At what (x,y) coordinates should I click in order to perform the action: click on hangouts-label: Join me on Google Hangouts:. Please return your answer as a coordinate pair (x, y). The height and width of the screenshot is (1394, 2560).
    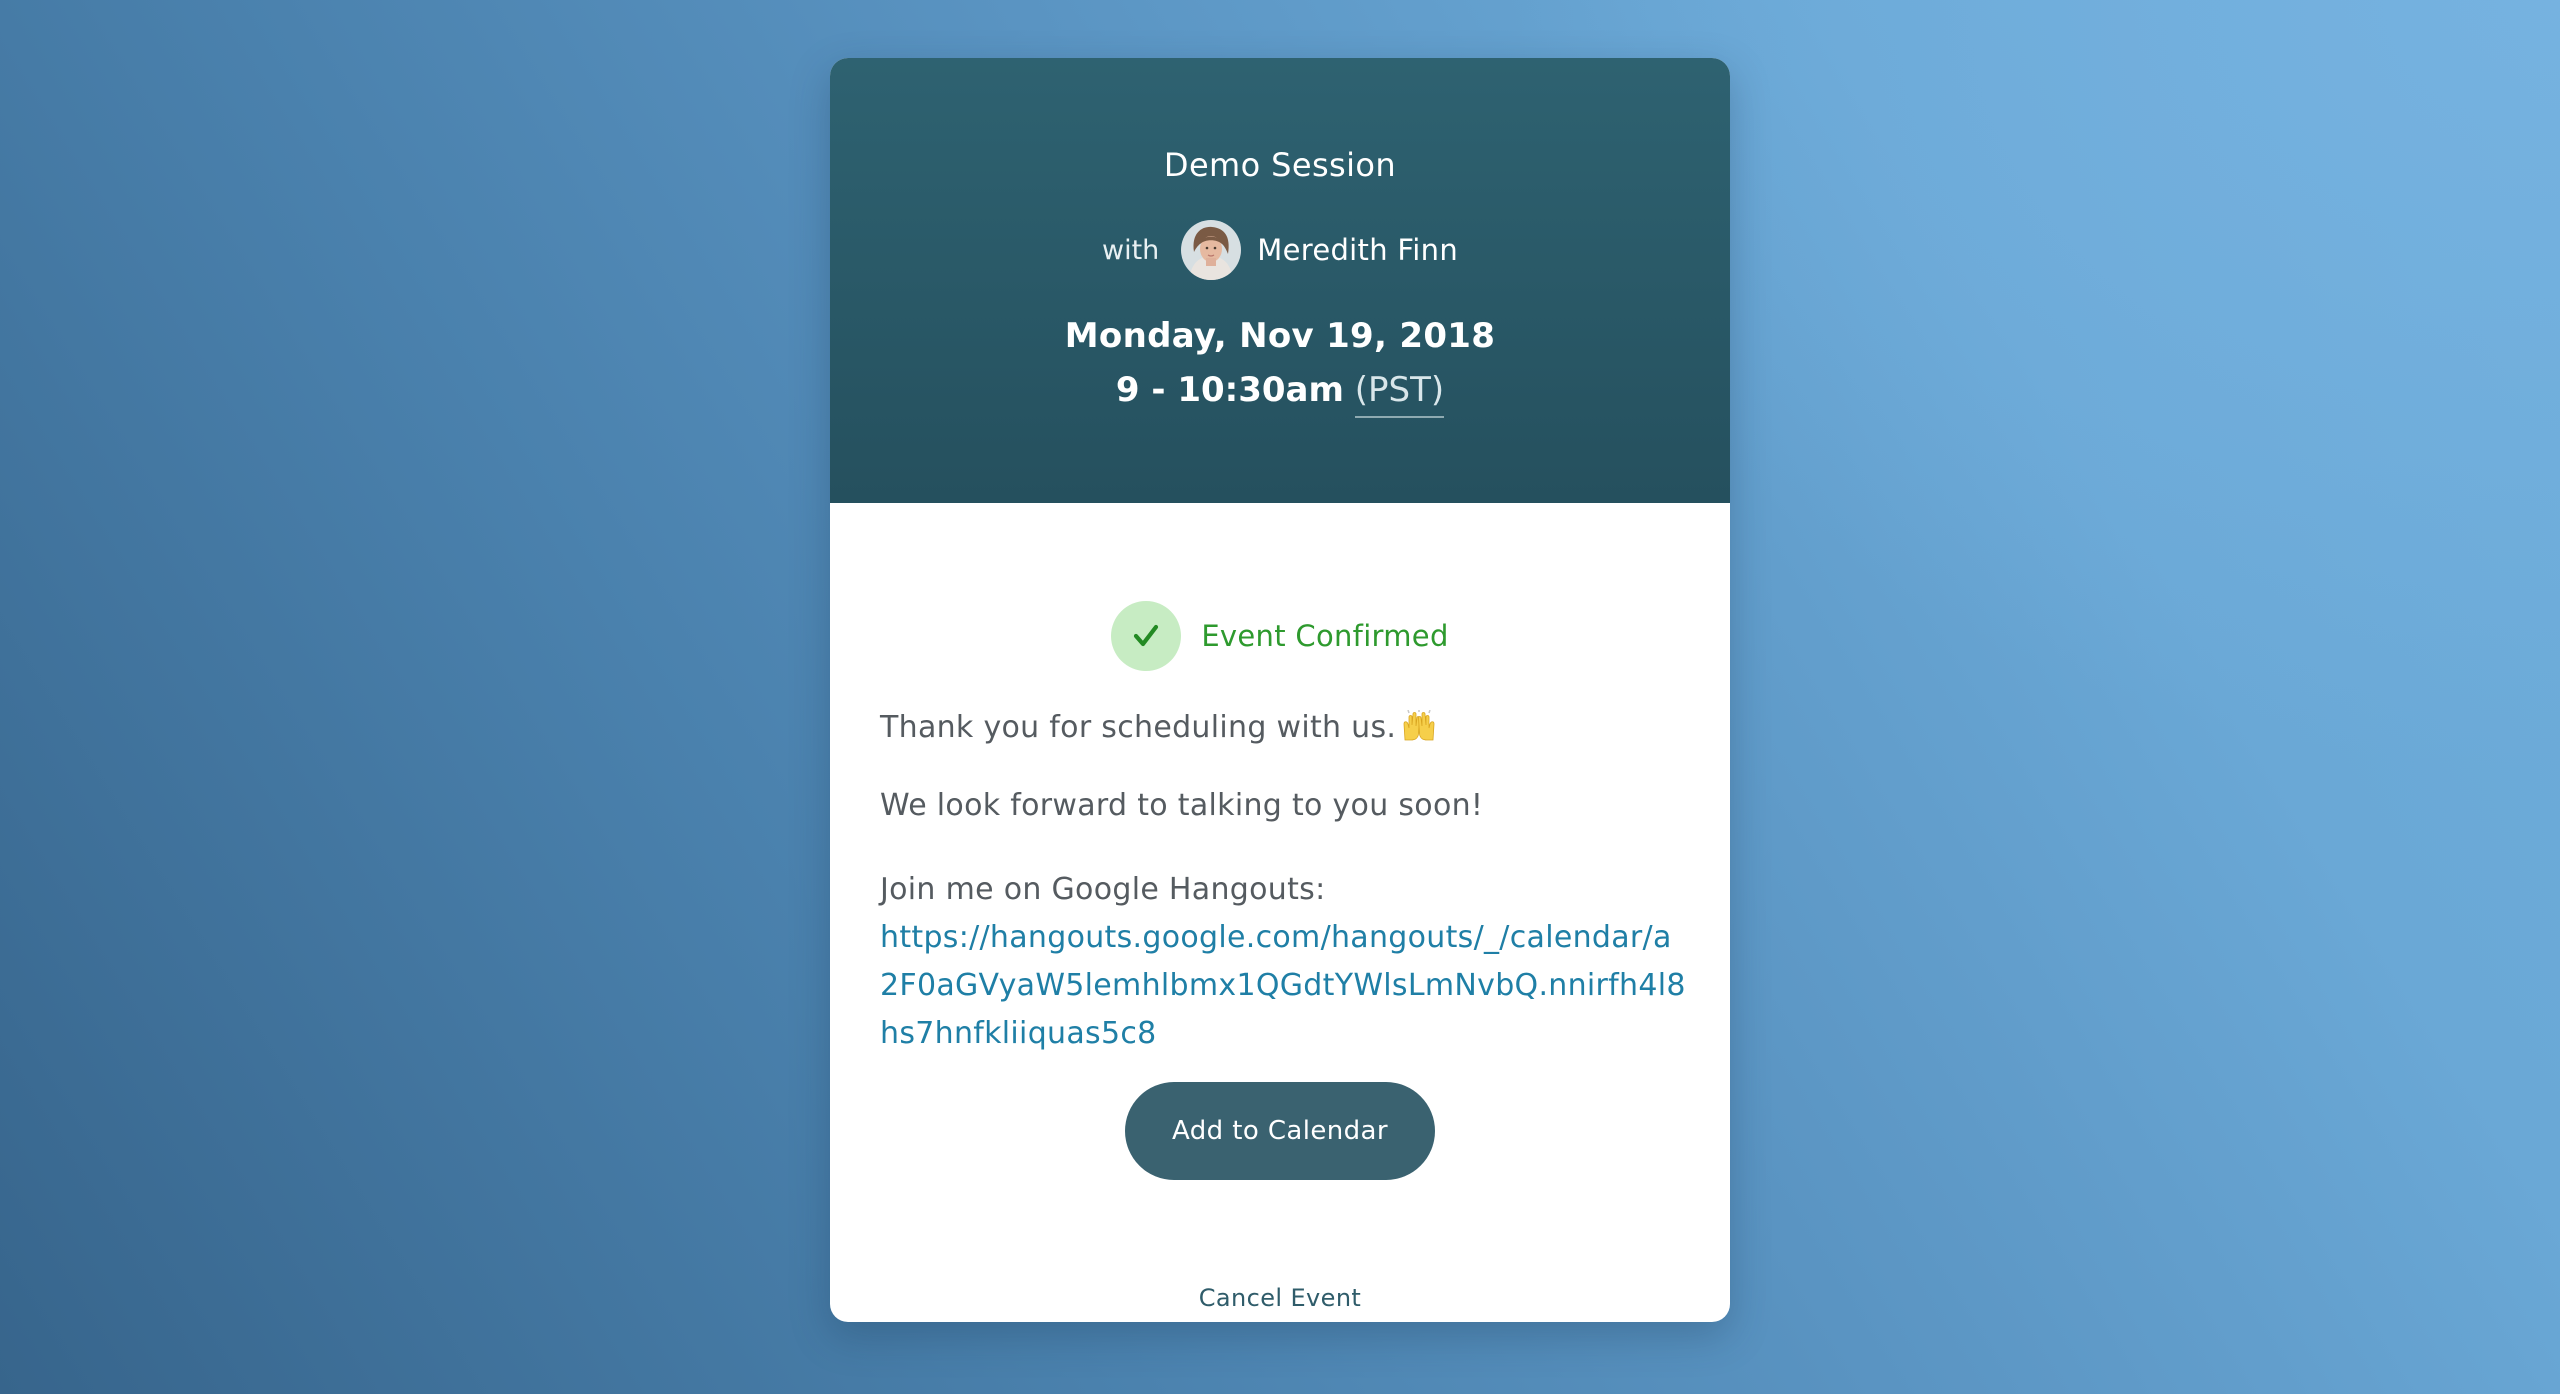
    Looking at the image, I should click on (1103, 889).